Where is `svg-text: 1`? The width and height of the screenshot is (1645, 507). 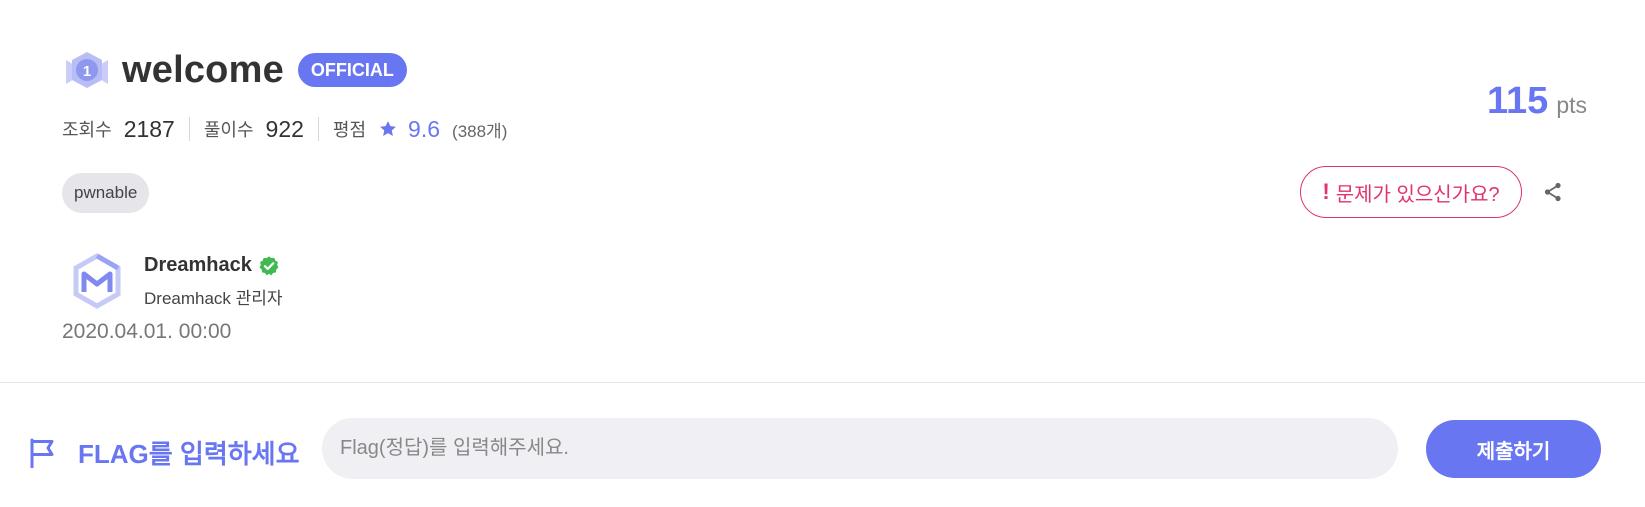
svg-text: 1 is located at coordinates (87, 71).